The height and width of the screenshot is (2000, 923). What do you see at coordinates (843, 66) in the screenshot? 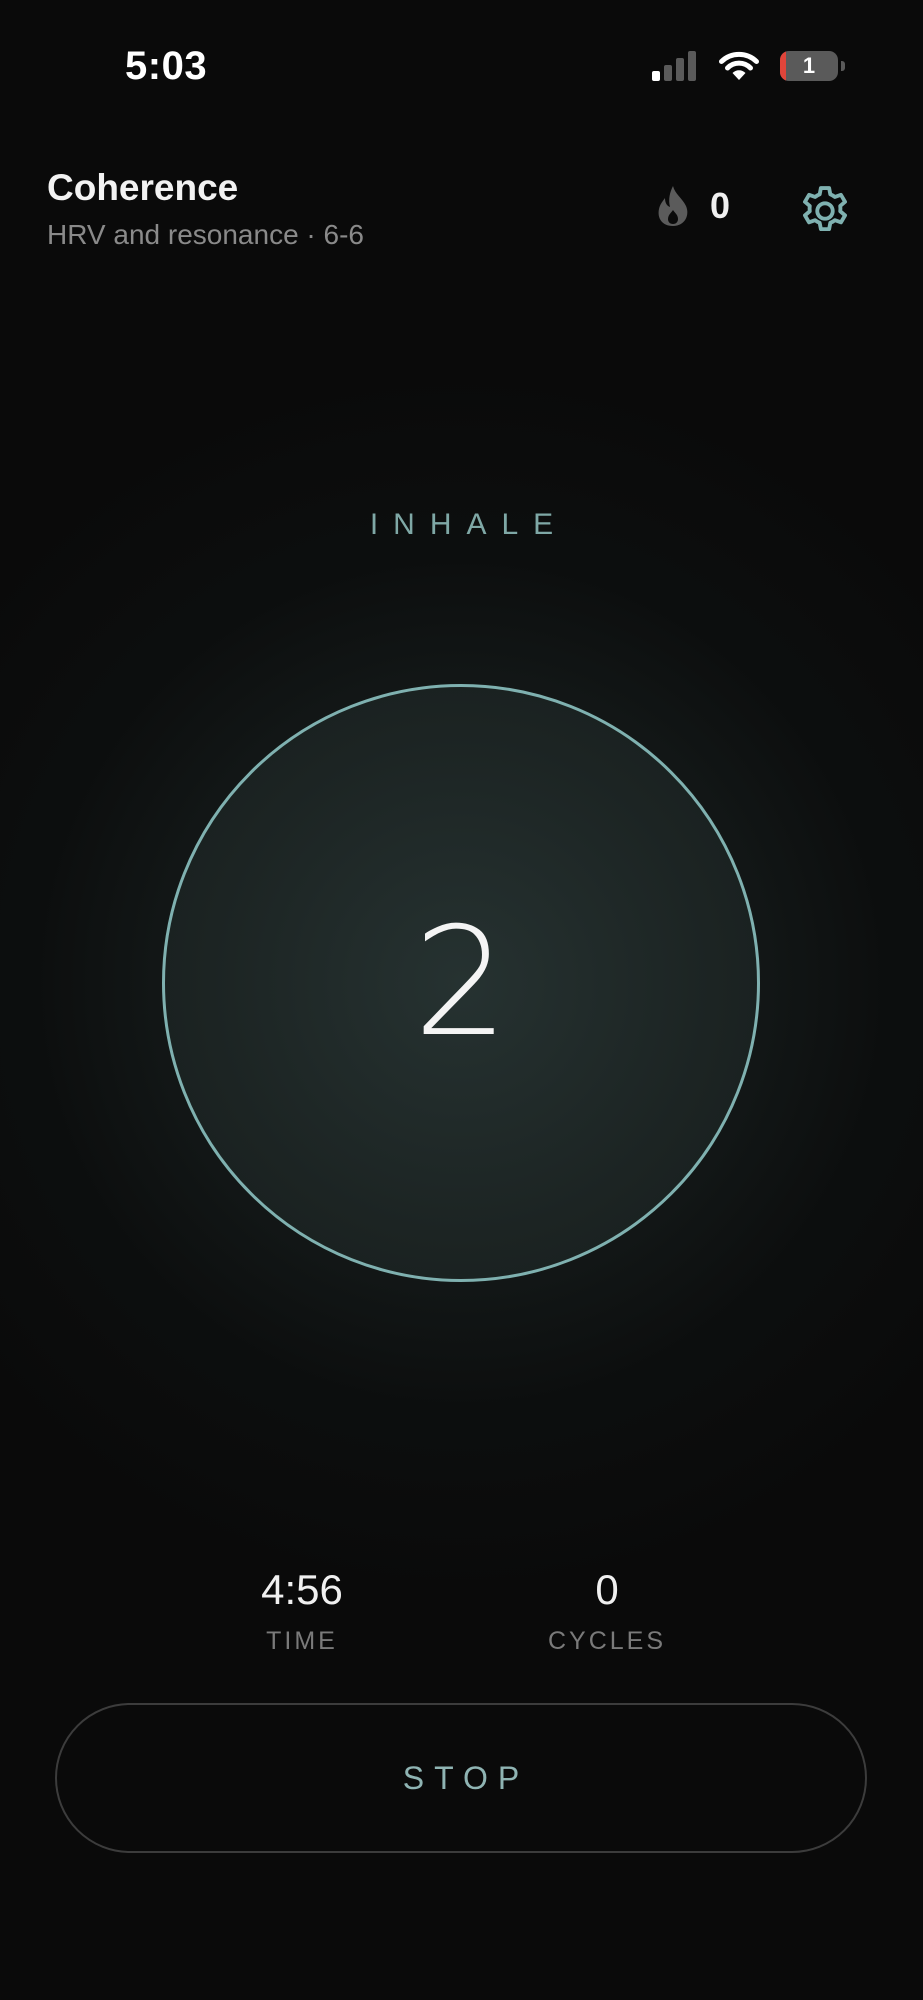
I see `battery-cap` at bounding box center [843, 66].